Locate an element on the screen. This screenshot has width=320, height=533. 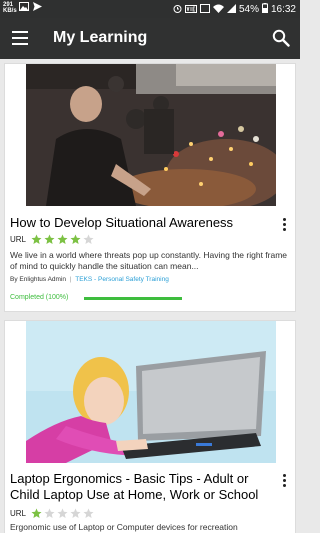
volte-icon is located at coordinates (190, 9).